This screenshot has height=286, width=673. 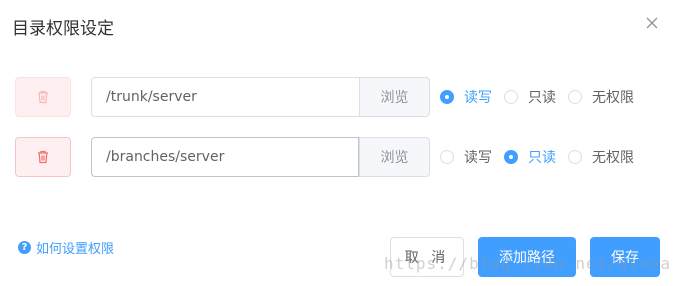 I want to click on save-button: 保存, so click(x=625, y=257).